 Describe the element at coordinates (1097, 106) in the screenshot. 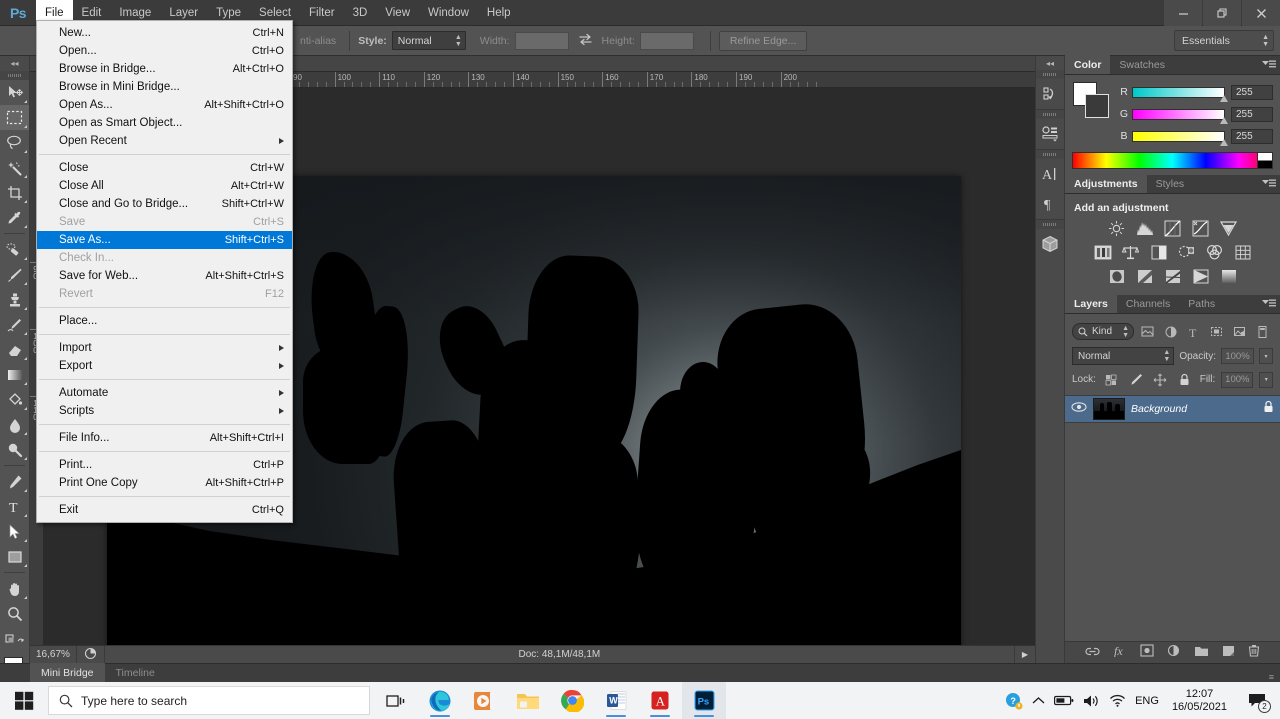

I see `panel-background-swatch` at that location.